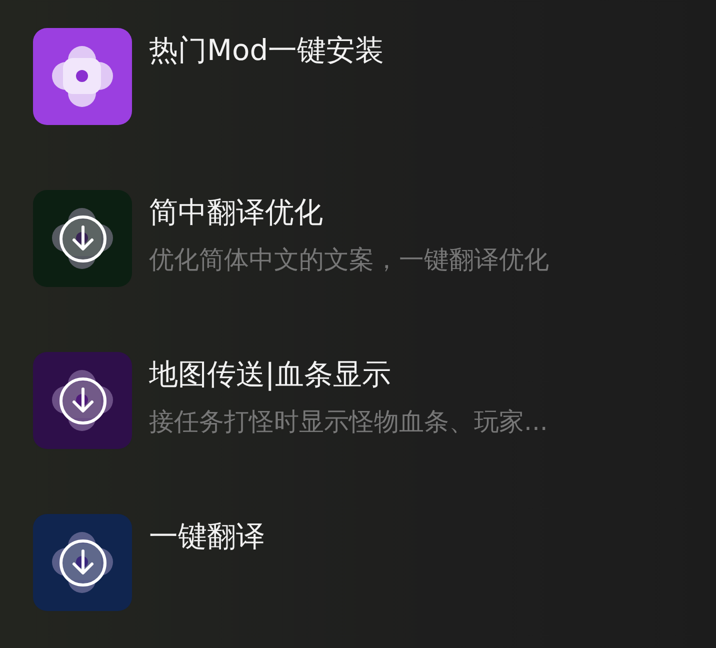  What do you see at coordinates (270, 374) in the screenshot?
I see `app-title: 地图传送|血条显示` at bounding box center [270, 374].